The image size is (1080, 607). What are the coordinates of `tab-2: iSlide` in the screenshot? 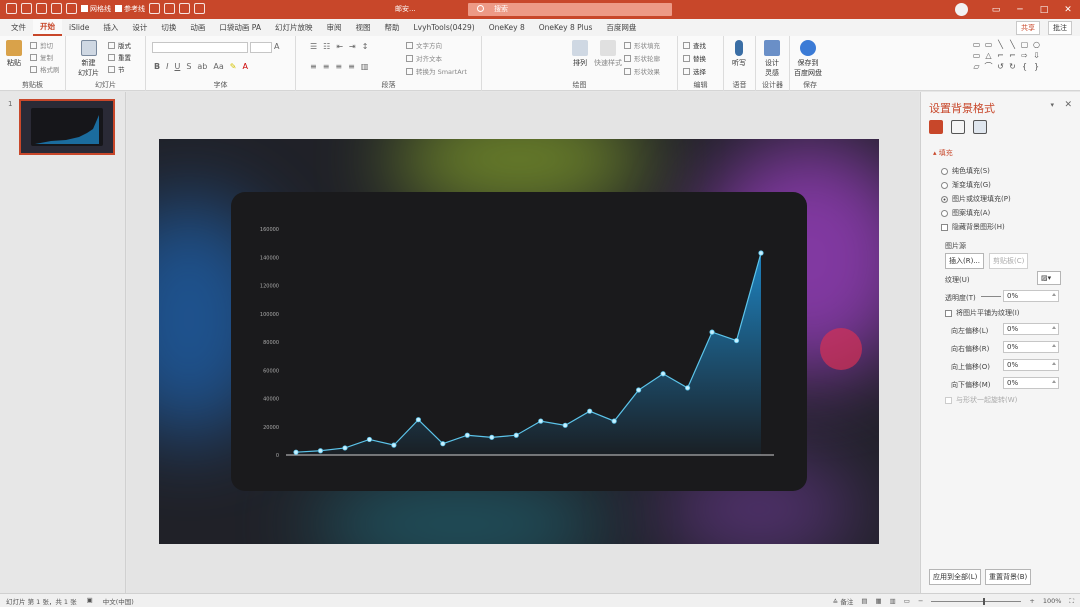 It's located at (79, 27).